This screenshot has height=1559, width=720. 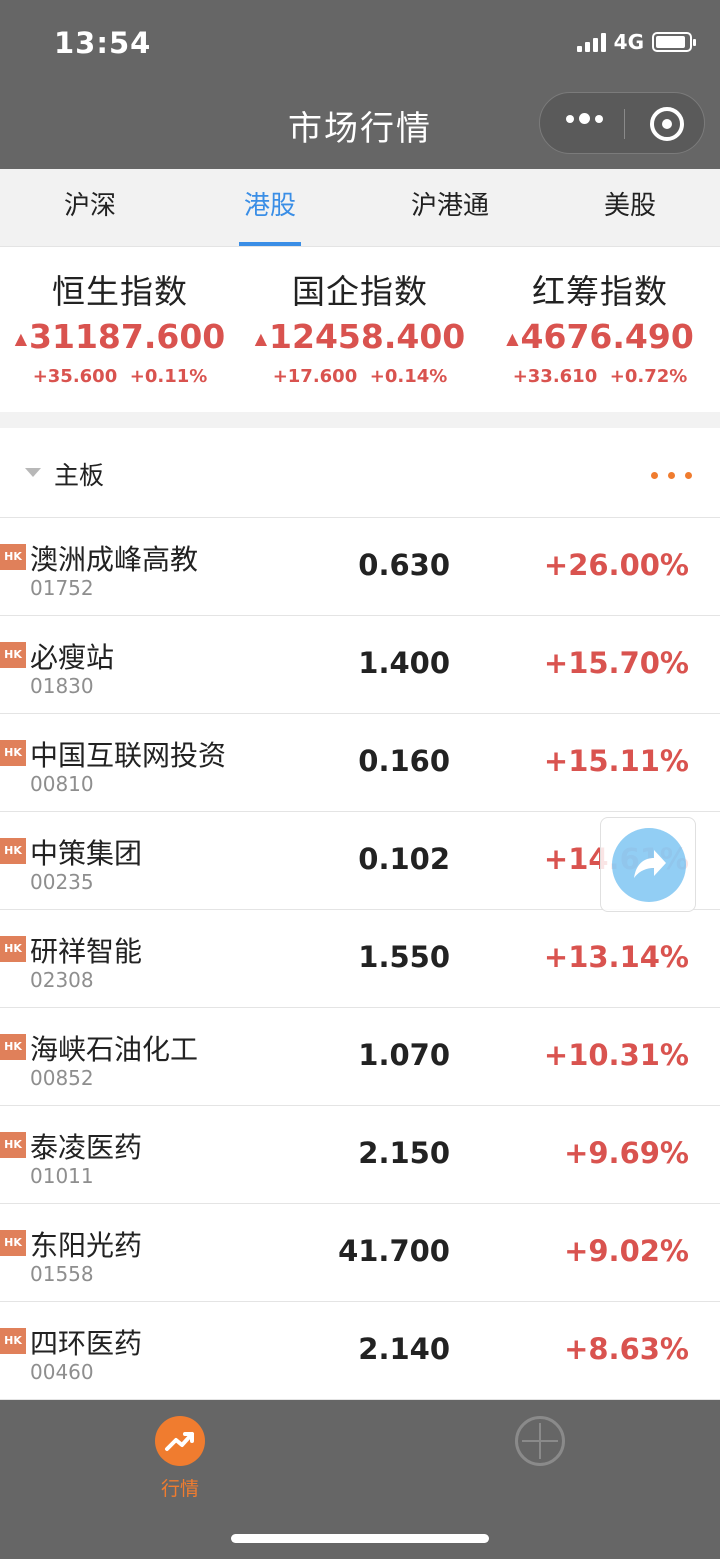 I want to click on stock-name: 海峡石油化工, so click(x=114, y=1049).